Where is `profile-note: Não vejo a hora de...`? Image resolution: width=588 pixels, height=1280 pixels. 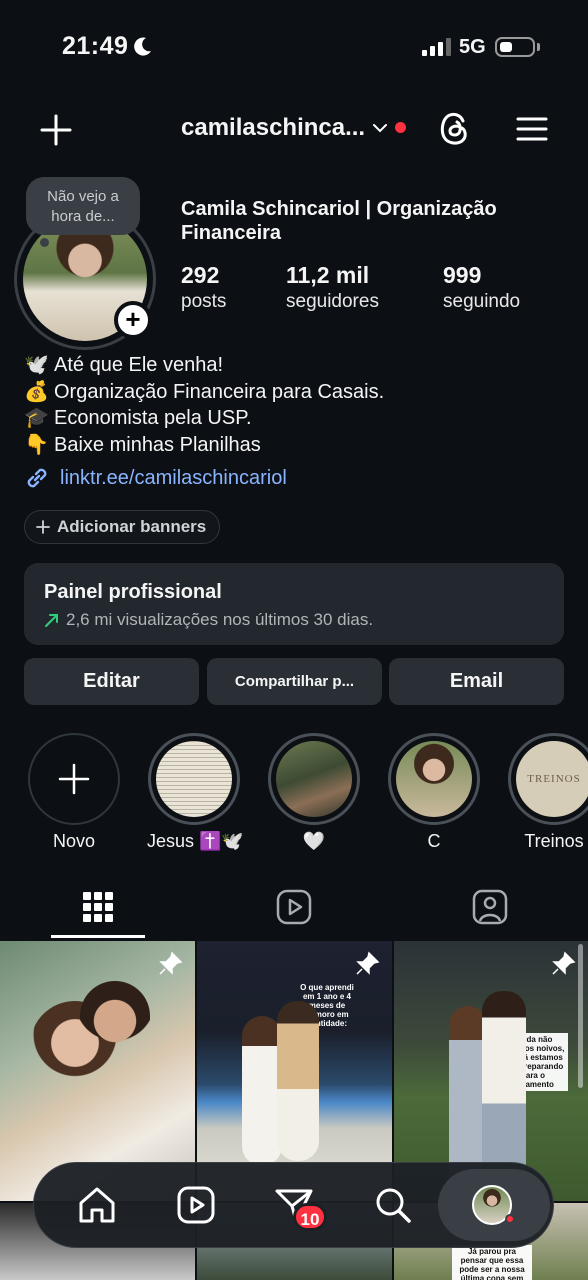
profile-note: Não vejo a hora de... is located at coordinates (83, 206).